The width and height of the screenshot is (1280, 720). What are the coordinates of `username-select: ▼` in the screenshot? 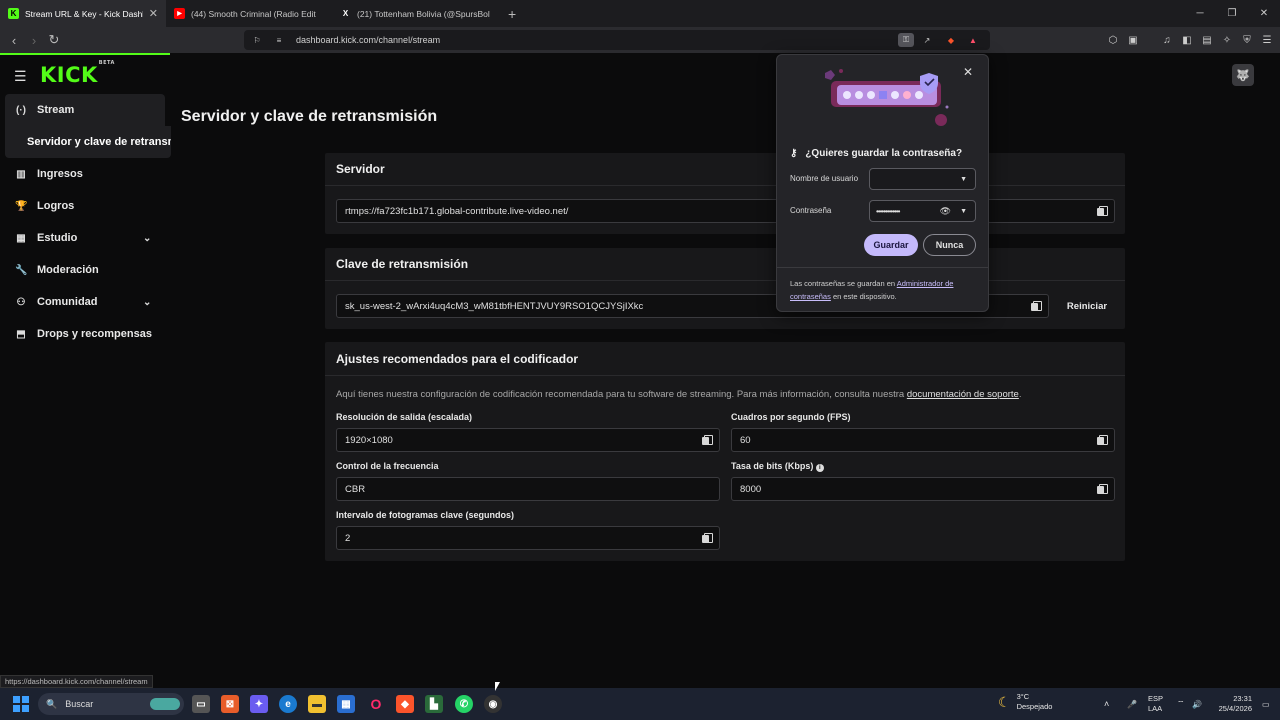 It's located at (922, 179).